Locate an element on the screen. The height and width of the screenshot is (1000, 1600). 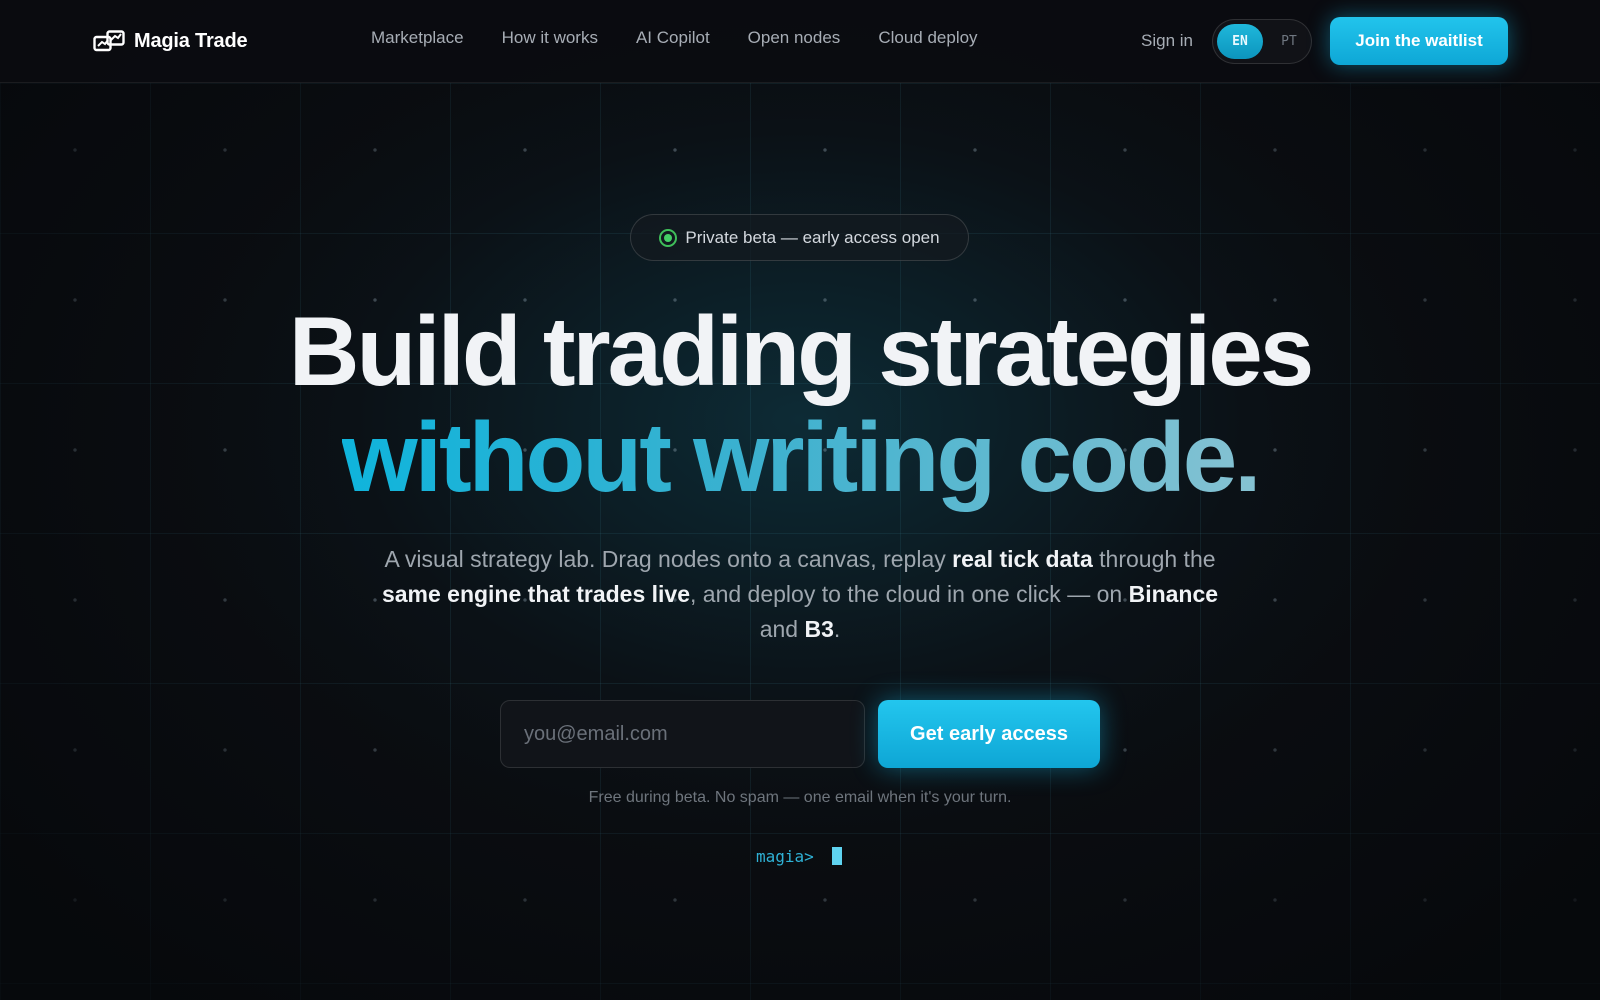
get-early-access-button: Get early access is located at coordinates (989, 734).